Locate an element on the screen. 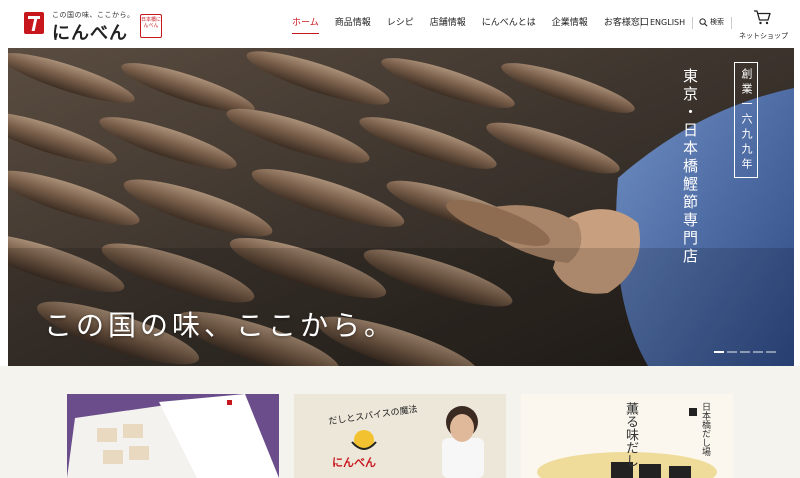 The height and width of the screenshot is (478, 800). hero-since-text: 創業一六九九年 is located at coordinates (746, 120).